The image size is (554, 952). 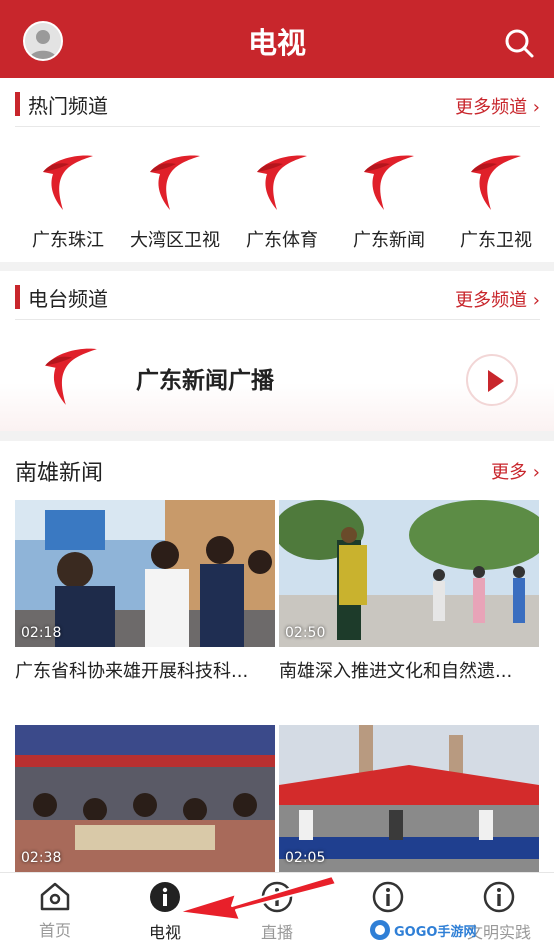 I want to click on video-thumbnail: 02:18, so click(x=145, y=573).